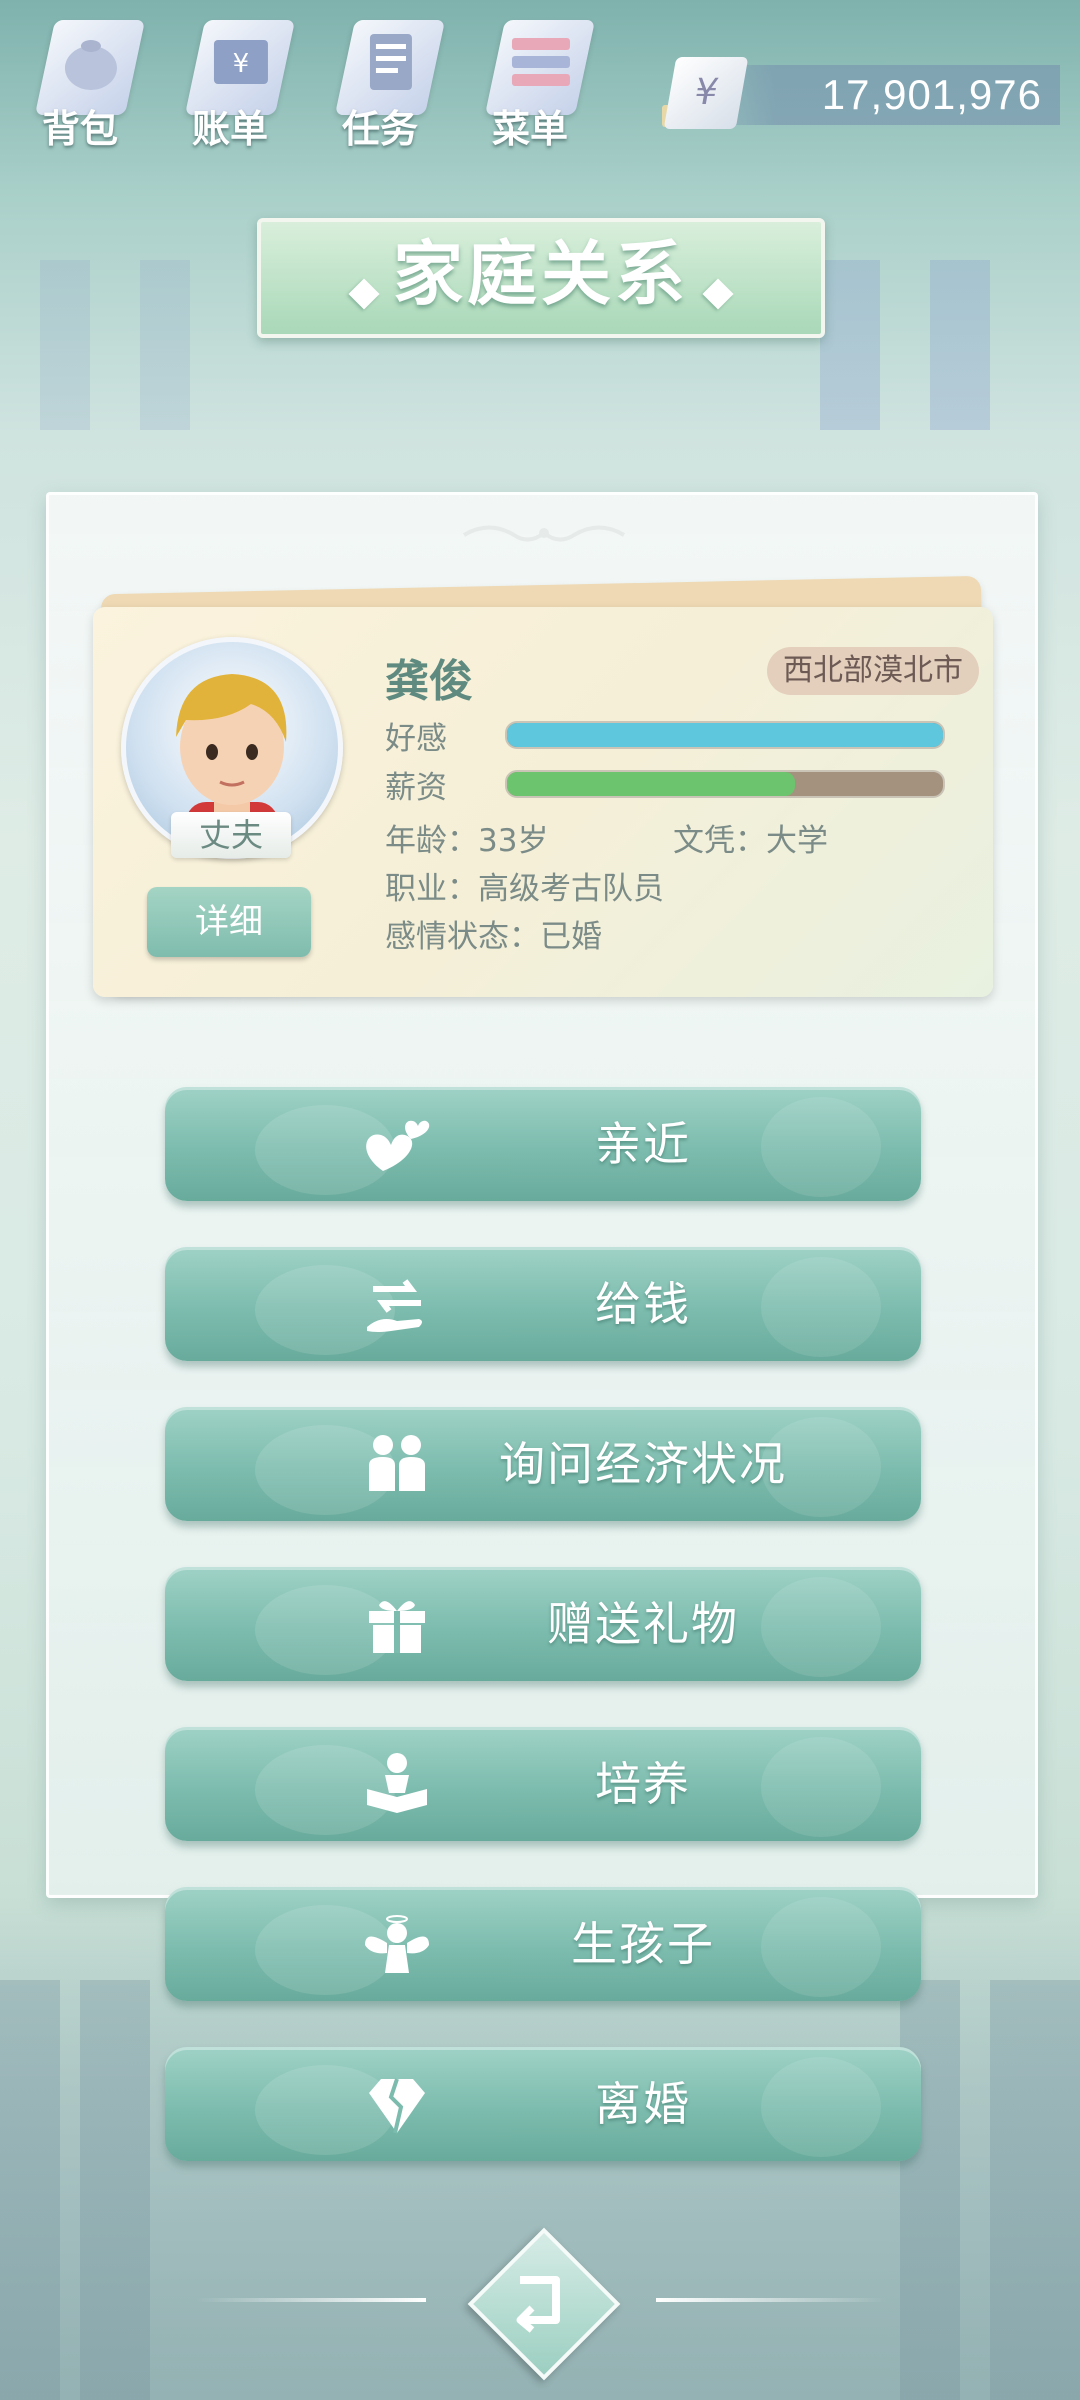 The width and height of the screenshot is (1080, 2400). I want to click on page-title: 家庭关系, so click(541, 274).